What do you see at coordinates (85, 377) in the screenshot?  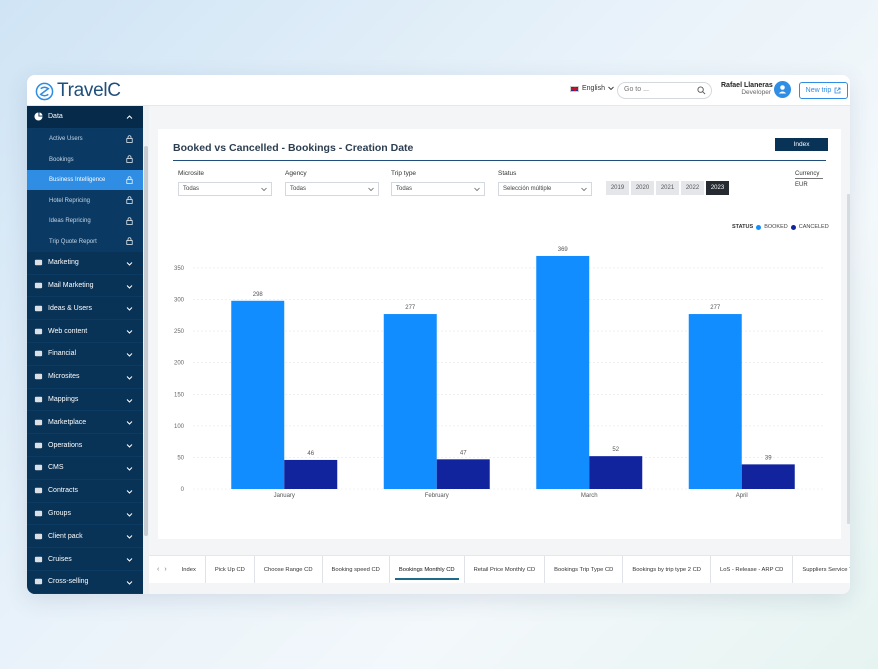 I see `sidebar-item-microsites: Microsites` at bounding box center [85, 377].